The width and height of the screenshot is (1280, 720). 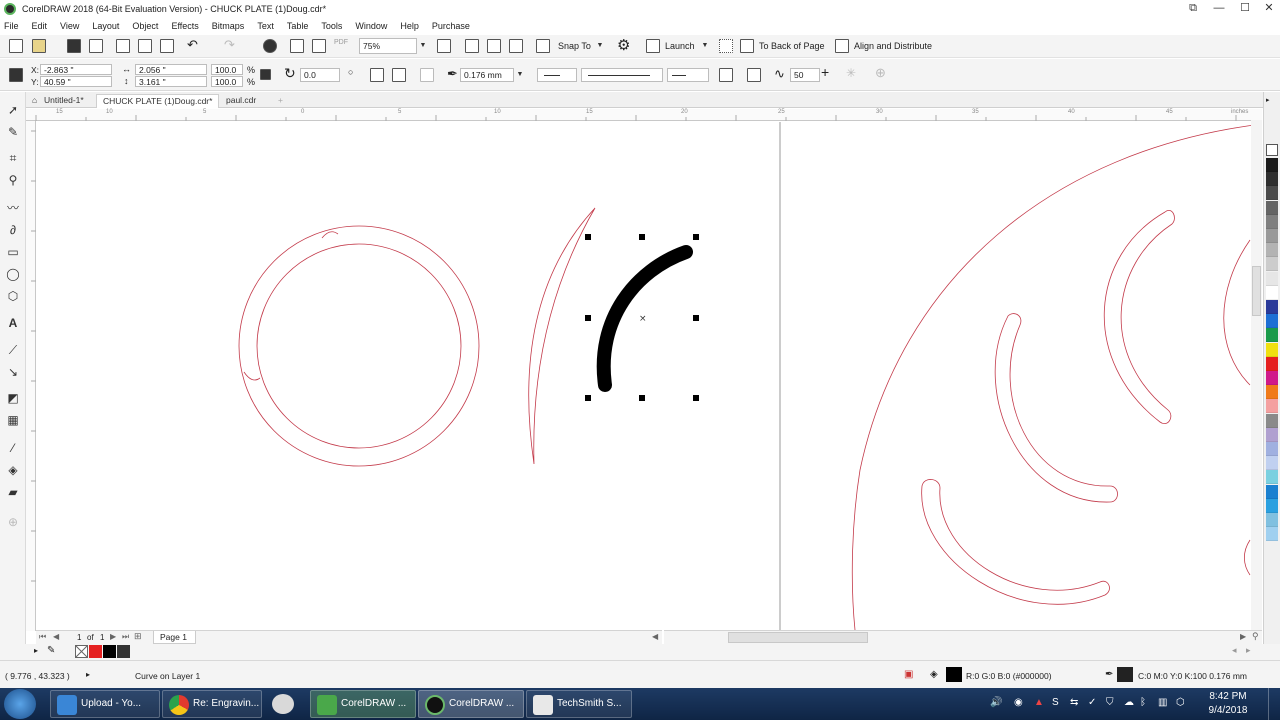 What do you see at coordinates (283, 704) in the screenshot?
I see `pinned-app-icon` at bounding box center [283, 704].